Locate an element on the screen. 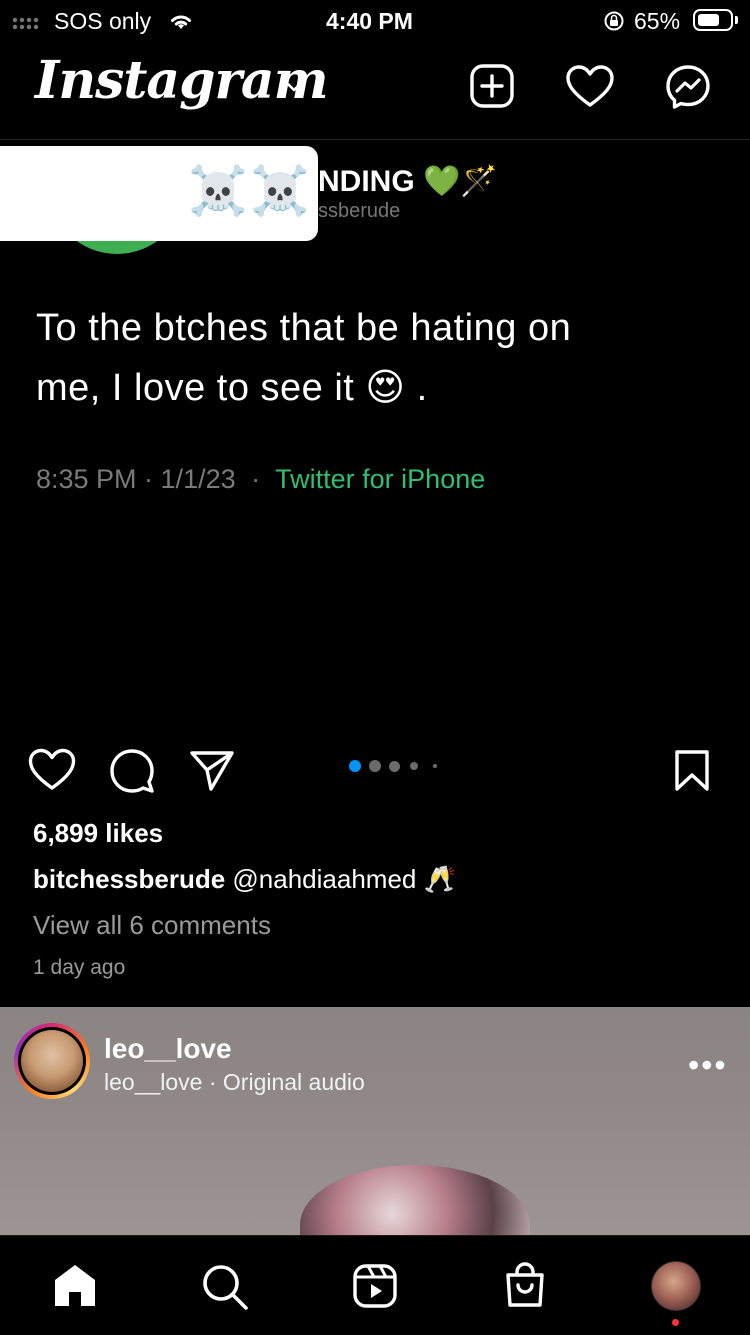 The width and height of the screenshot is (750, 1335). bottom-nav is located at coordinates (375, 1285).